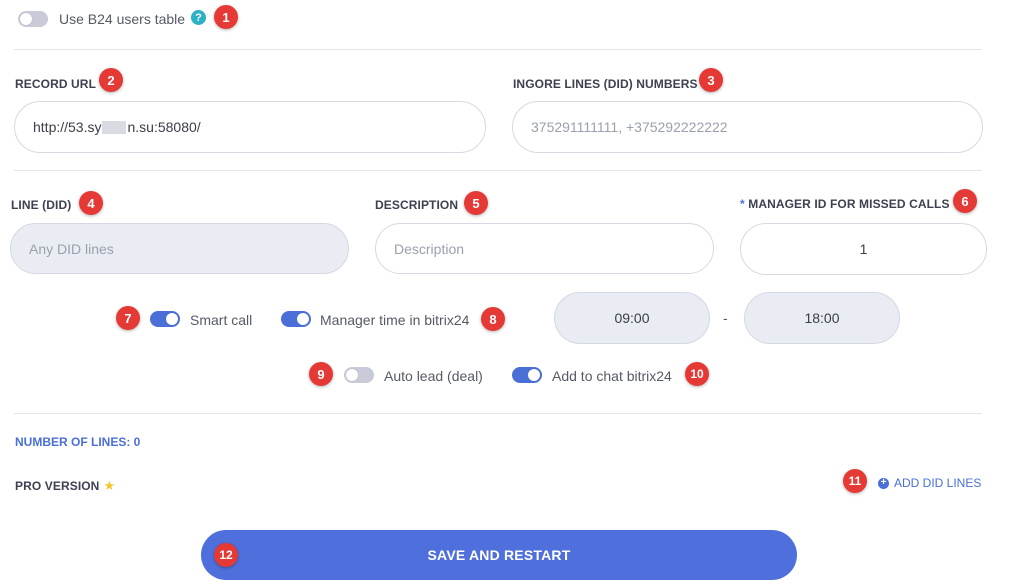 The height and width of the screenshot is (585, 1009). Describe the element at coordinates (612, 376) in the screenshot. I see `add-to-chat-label: Add to chat bitrix24` at that location.